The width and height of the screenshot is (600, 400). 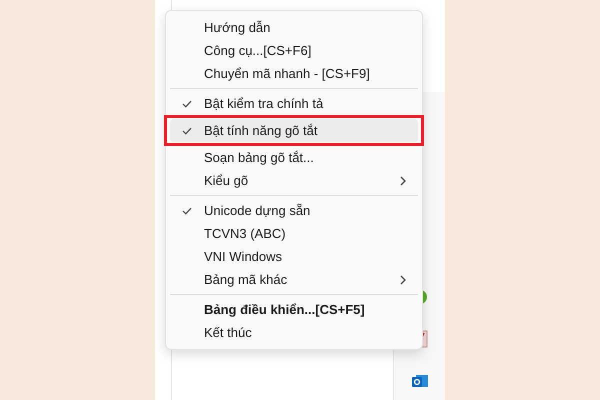 I want to click on menu-item-label: Chuyển mã nhanh - [CS+F9], so click(x=287, y=73).